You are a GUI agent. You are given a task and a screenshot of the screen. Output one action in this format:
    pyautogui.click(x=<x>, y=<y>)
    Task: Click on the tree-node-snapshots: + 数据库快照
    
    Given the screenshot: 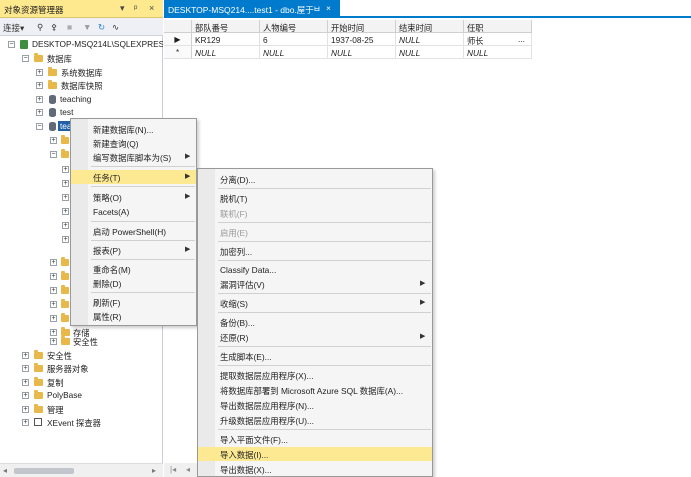 What is the action you would take?
    pyautogui.click(x=99, y=85)
    